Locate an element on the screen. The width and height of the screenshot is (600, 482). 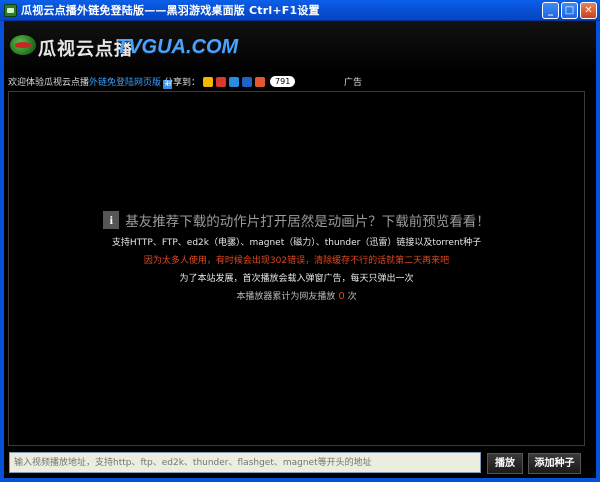
window-frame-left is located at coordinates (2, 251).